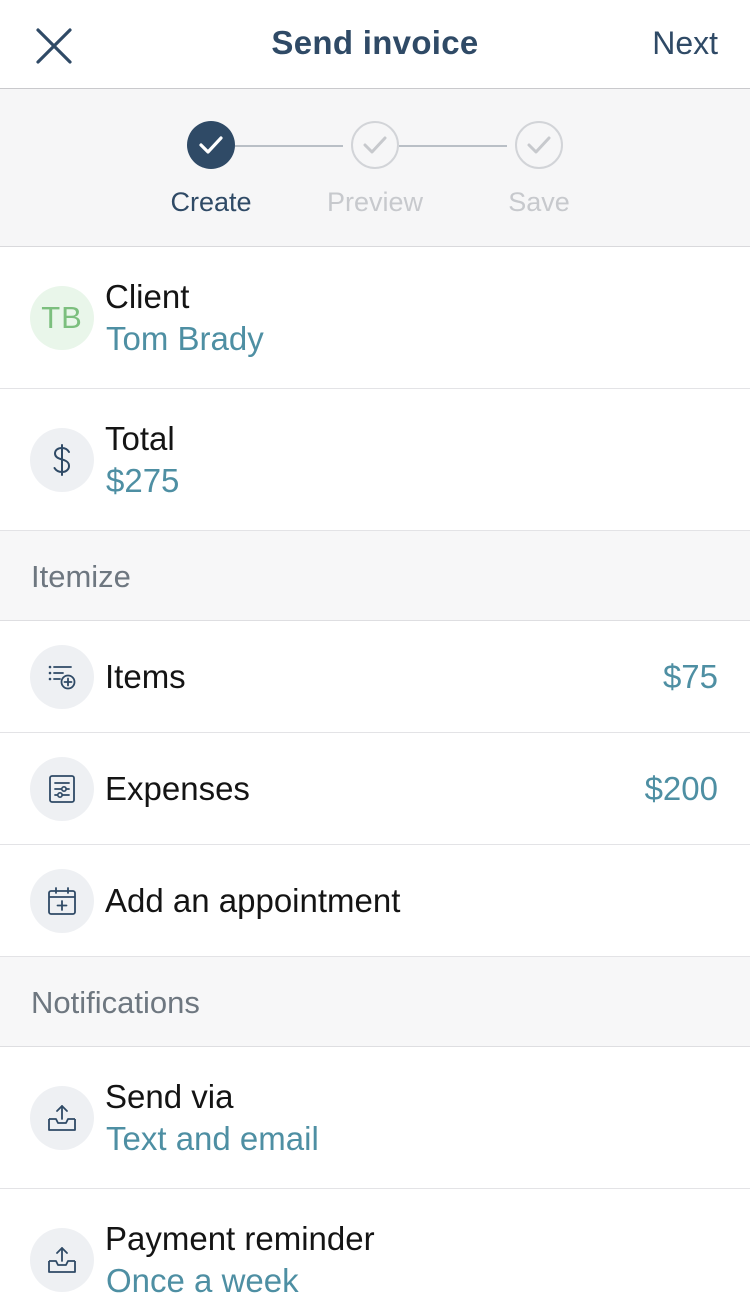 The width and height of the screenshot is (750, 1294). What do you see at coordinates (62, 677) in the screenshot?
I see `list-add-icon` at bounding box center [62, 677].